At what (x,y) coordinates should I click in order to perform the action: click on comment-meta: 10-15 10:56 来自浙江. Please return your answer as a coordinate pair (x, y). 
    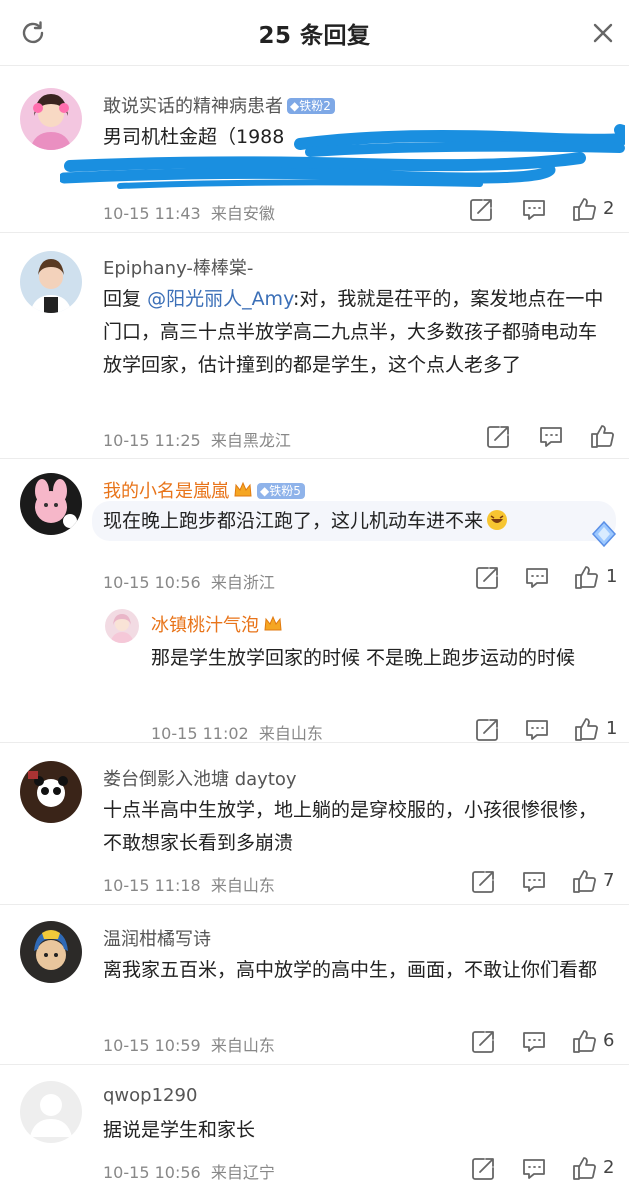
    Looking at the image, I should click on (189, 582).